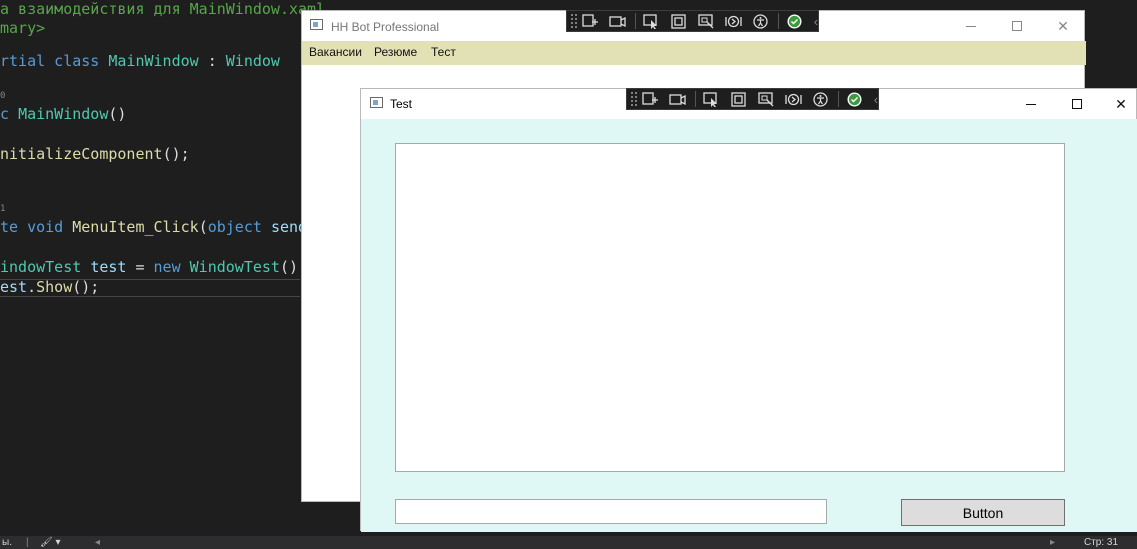  I want to click on code-line-5: nitializeComponent();, so click(95, 154).